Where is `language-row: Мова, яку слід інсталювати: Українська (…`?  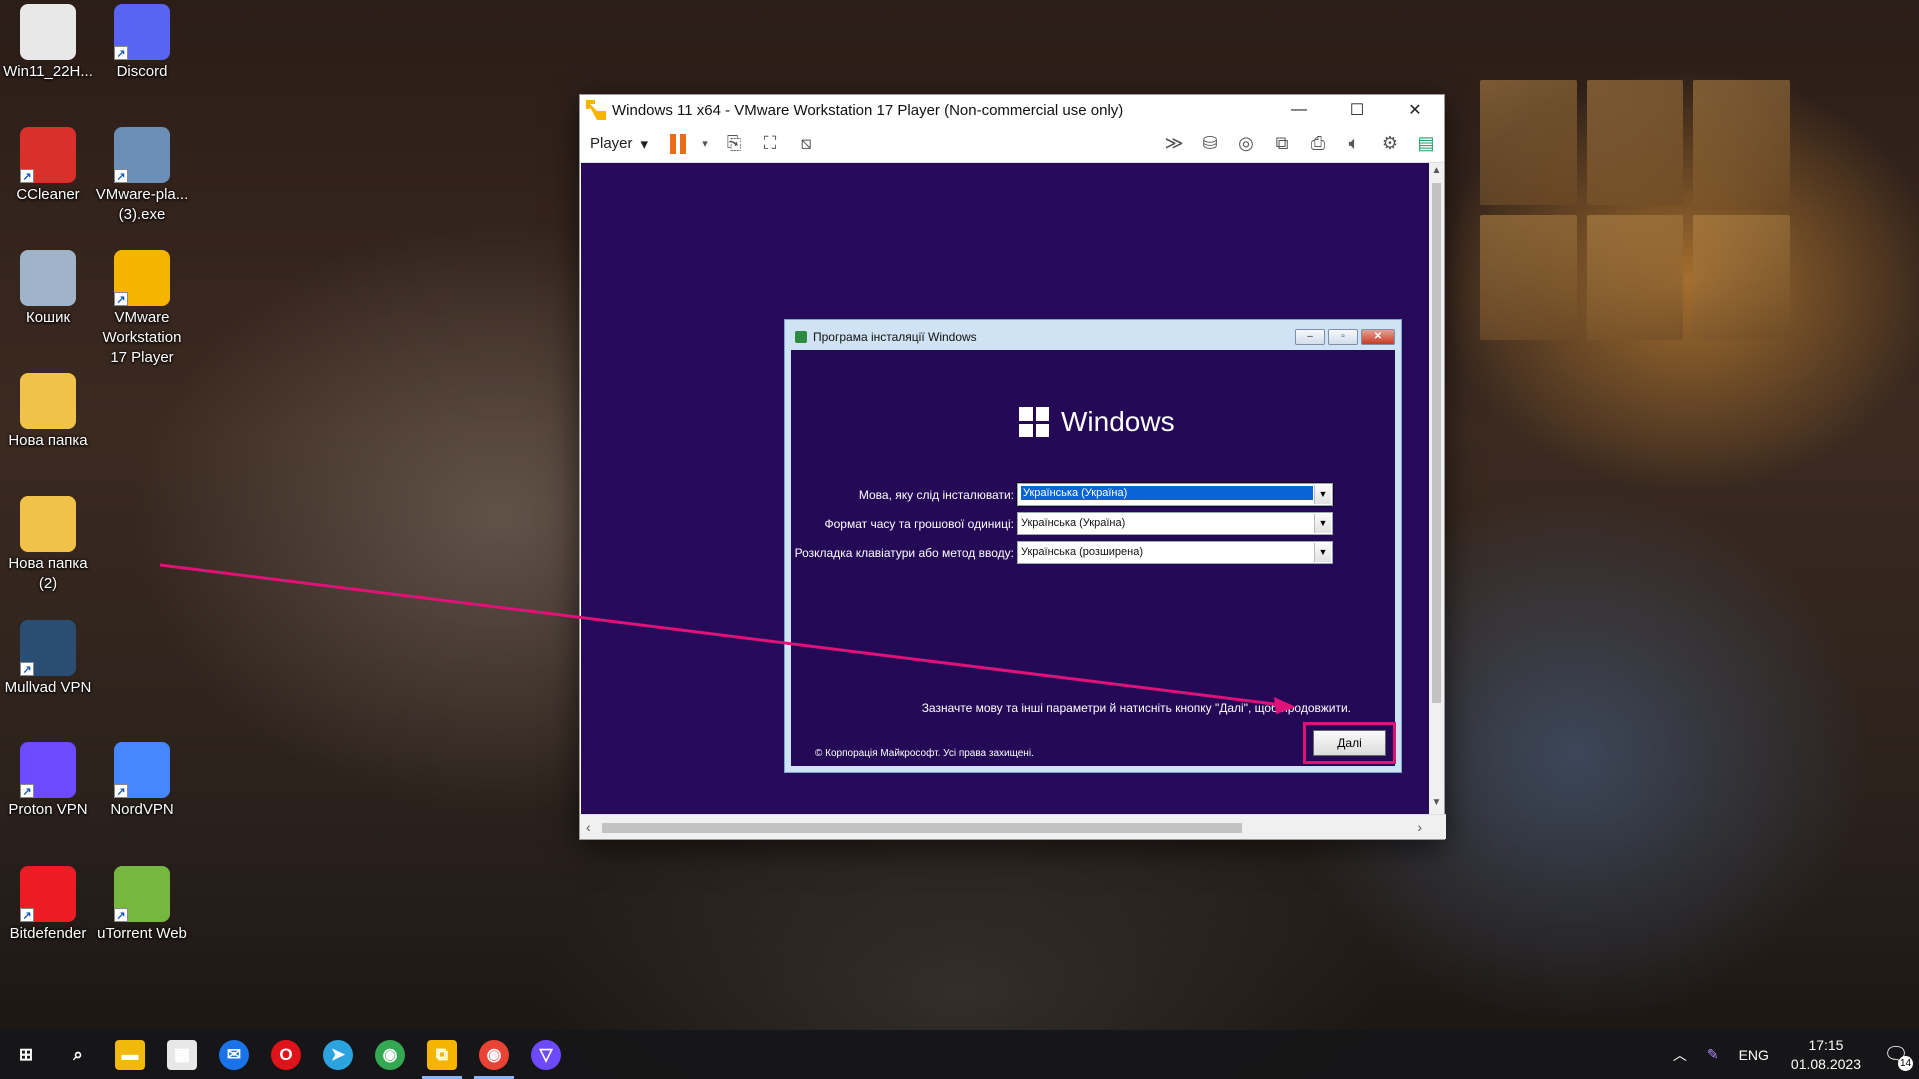
language-row: Мова, яку слід інсталювати: Українська (… is located at coordinates (1093, 494).